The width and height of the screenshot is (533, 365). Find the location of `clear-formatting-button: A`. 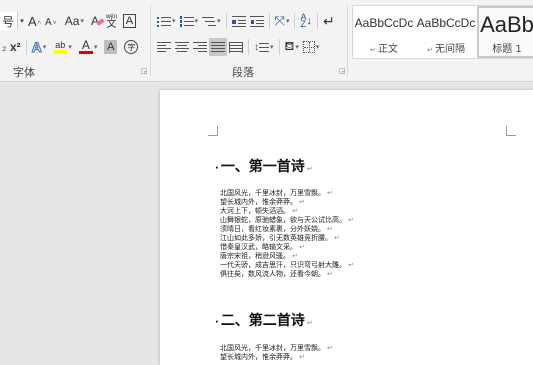

clear-formatting-button: A is located at coordinates (97, 21).